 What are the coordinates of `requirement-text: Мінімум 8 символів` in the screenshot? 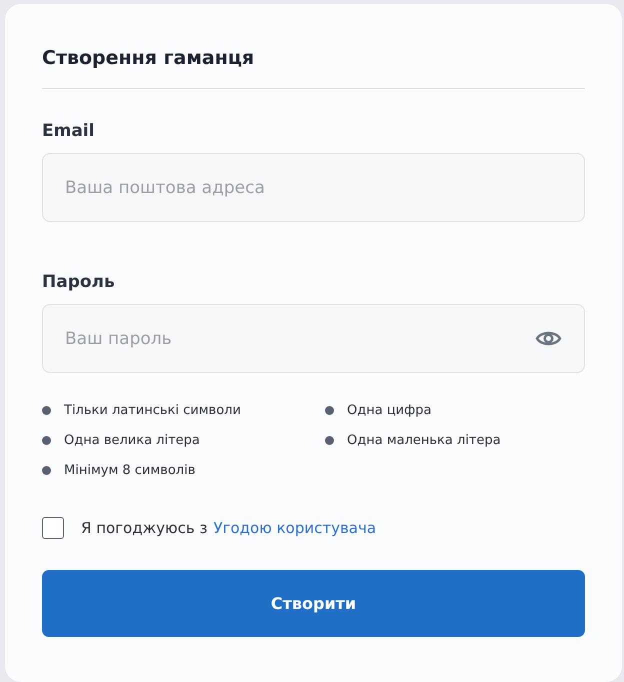 It's located at (130, 470).